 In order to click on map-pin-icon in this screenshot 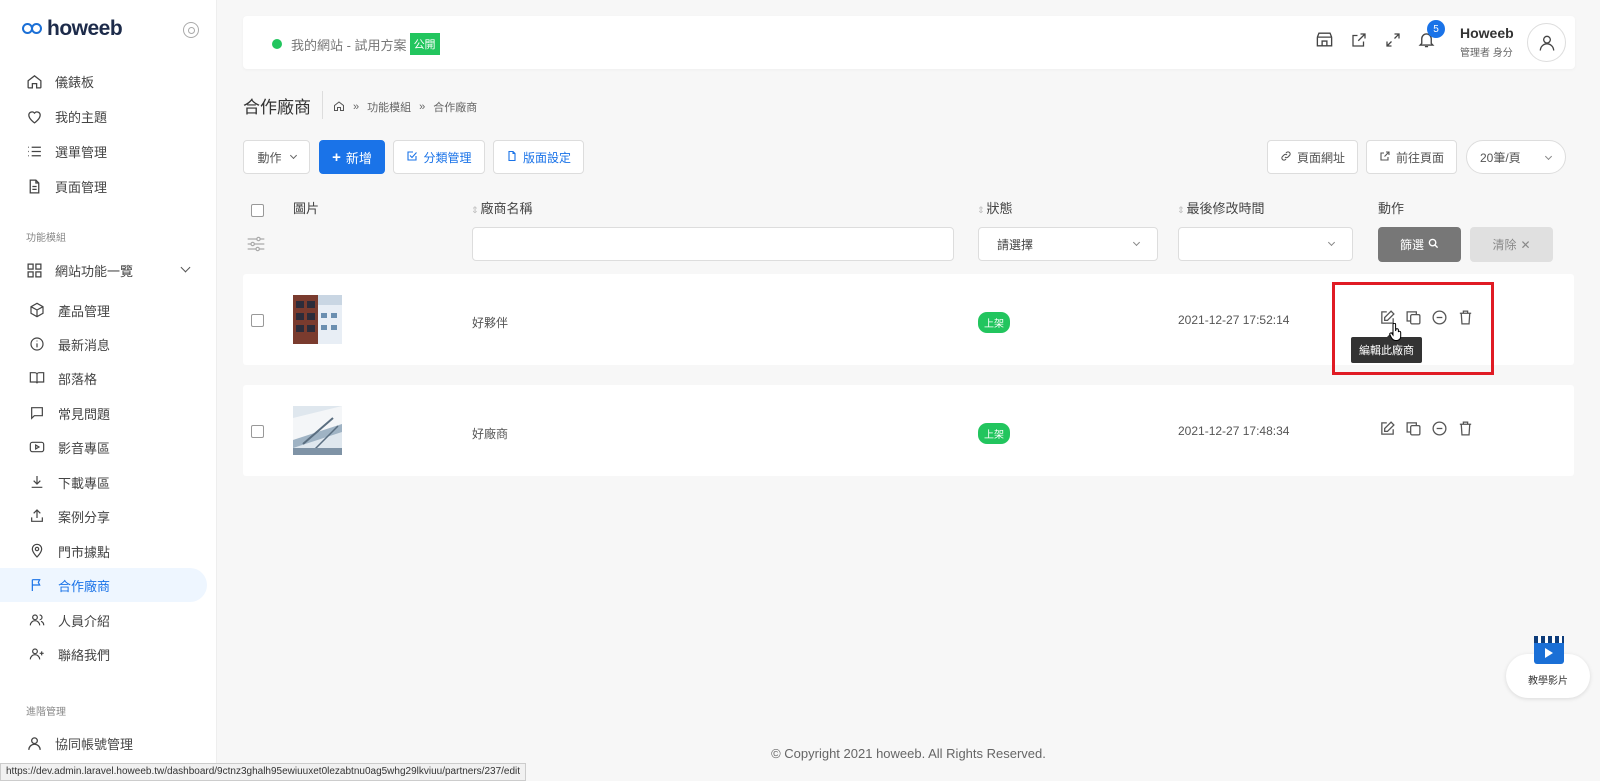, I will do `click(37, 551)`.